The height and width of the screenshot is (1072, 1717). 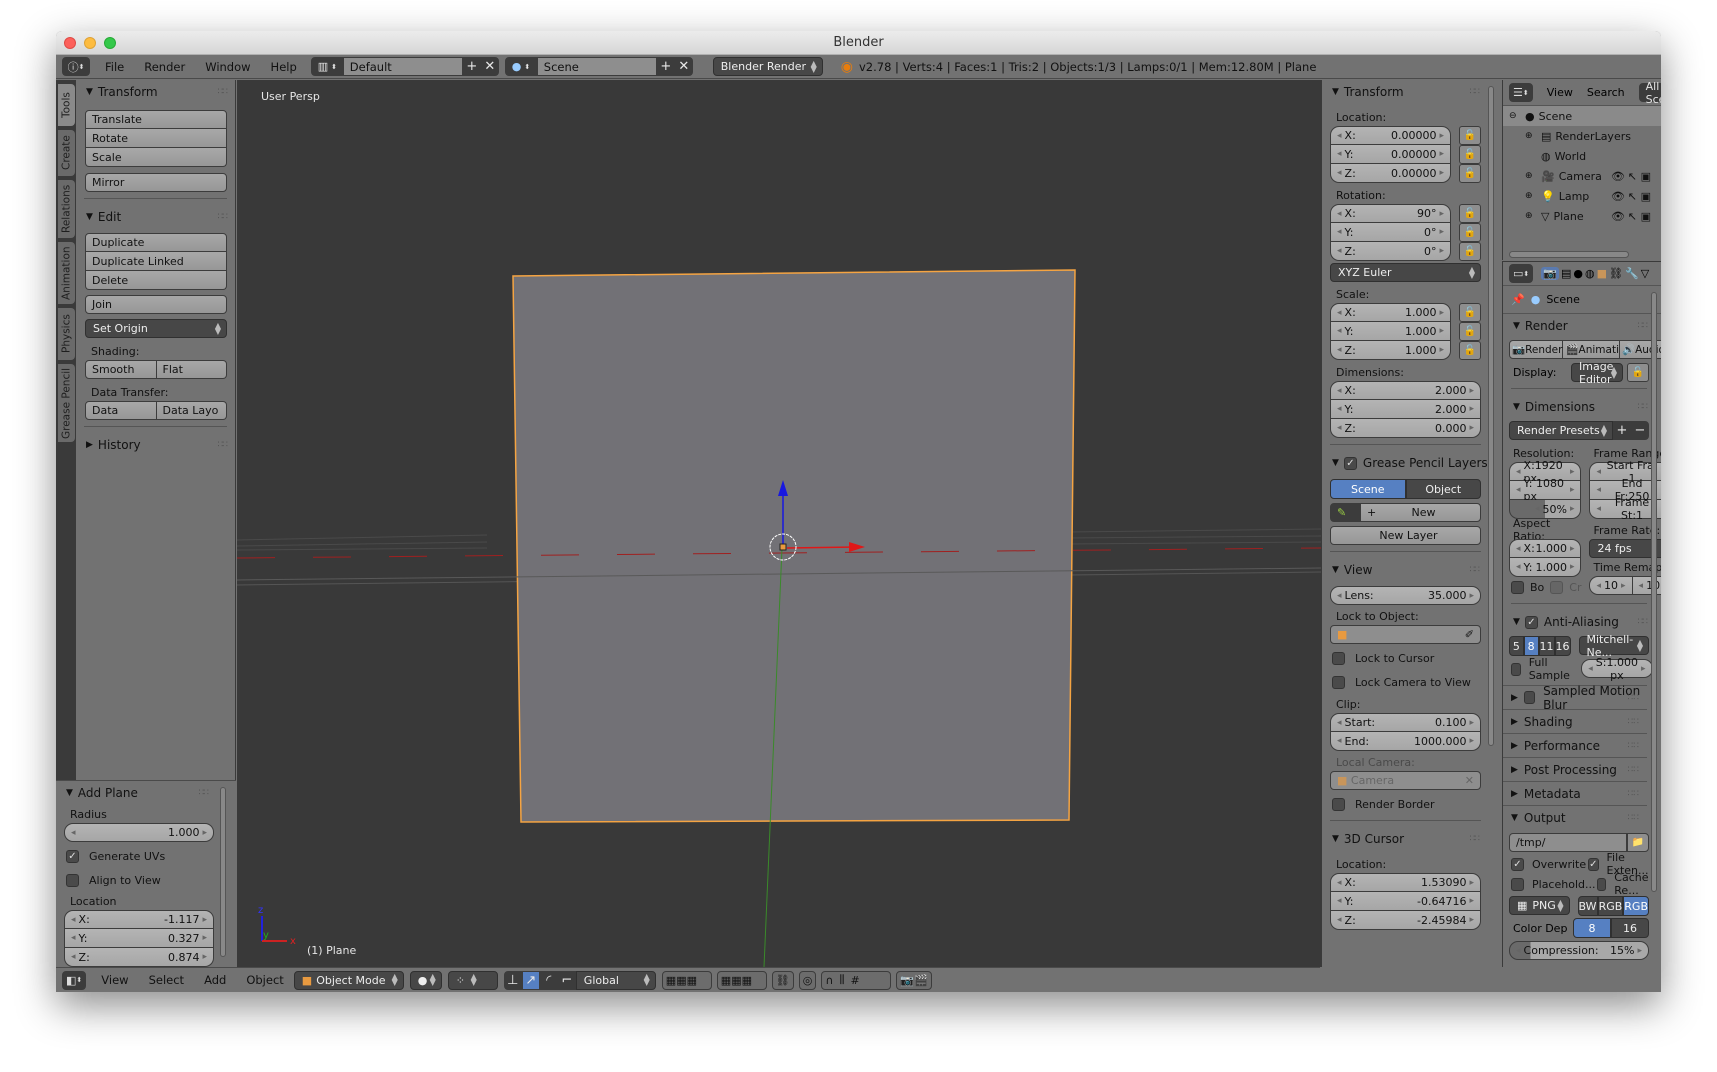 I want to click on lock-camera-to-view-checkbox: Lock Camera to View, so click(x=1405, y=682).